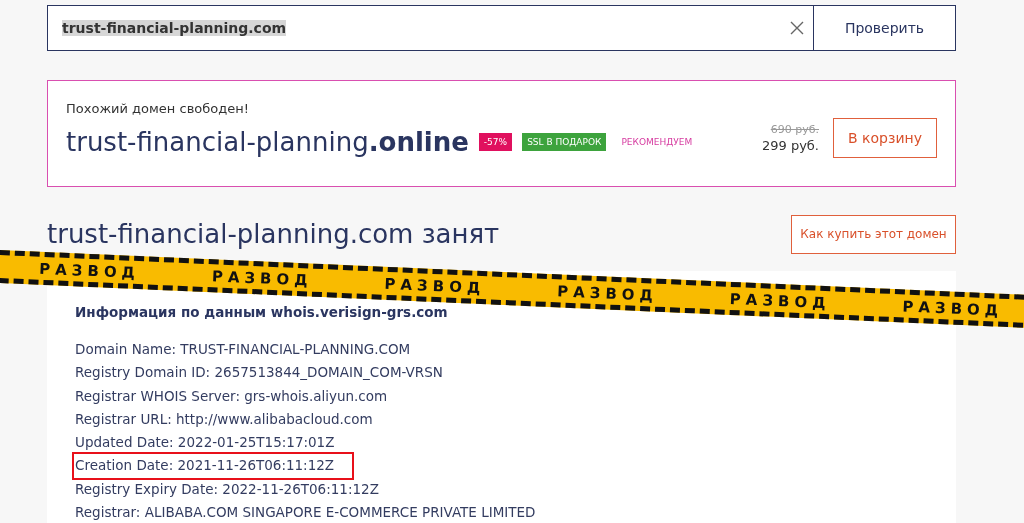  Describe the element at coordinates (873, 234) in the screenshot. I see `how-to-buy-button: Как купить этот домен` at that location.